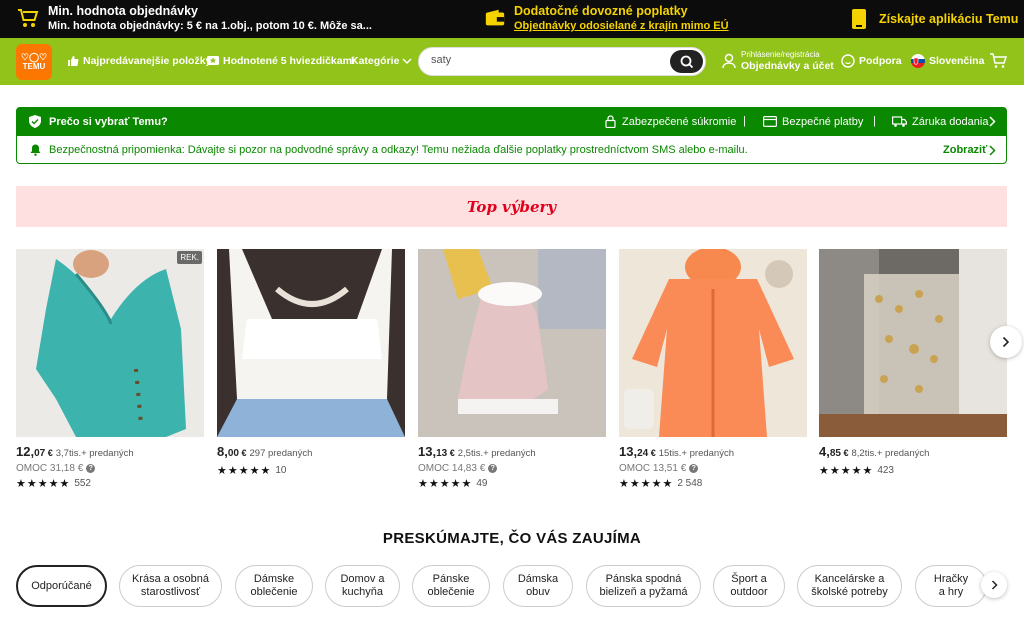 This screenshot has width=1024, height=617. I want to click on truck-icon, so click(899, 121).